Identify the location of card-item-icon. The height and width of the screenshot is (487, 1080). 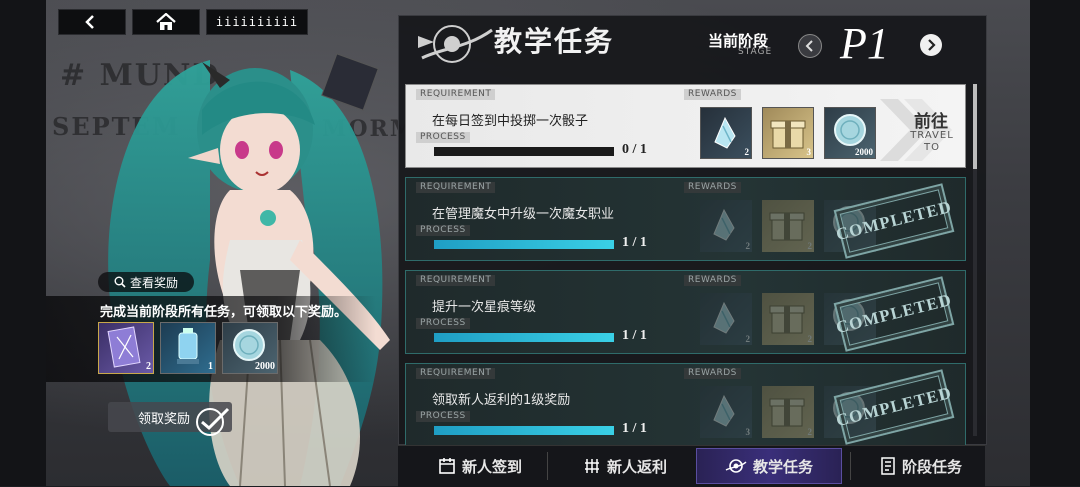
(124, 347).